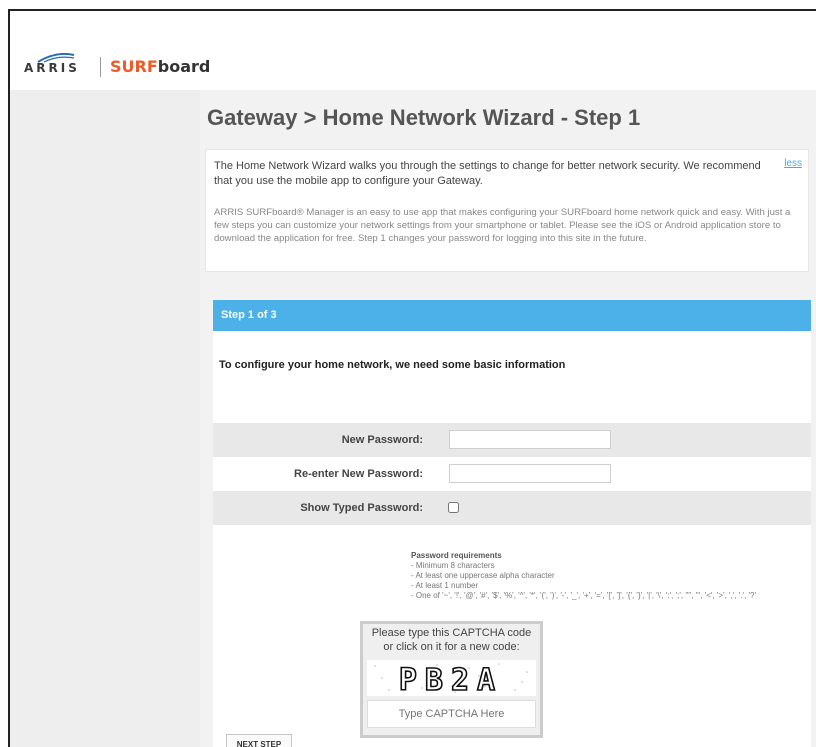  Describe the element at coordinates (512, 315) in the screenshot. I see `step-header: Step 1 of 3` at that location.